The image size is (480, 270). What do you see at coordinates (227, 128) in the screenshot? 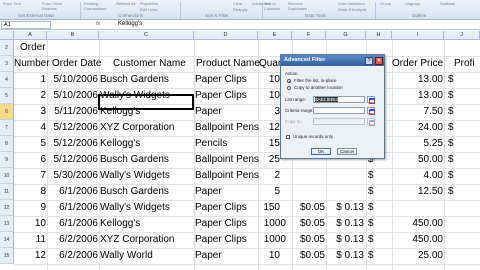
I see `cell-product-name: Ballpoint Pens` at bounding box center [227, 128].